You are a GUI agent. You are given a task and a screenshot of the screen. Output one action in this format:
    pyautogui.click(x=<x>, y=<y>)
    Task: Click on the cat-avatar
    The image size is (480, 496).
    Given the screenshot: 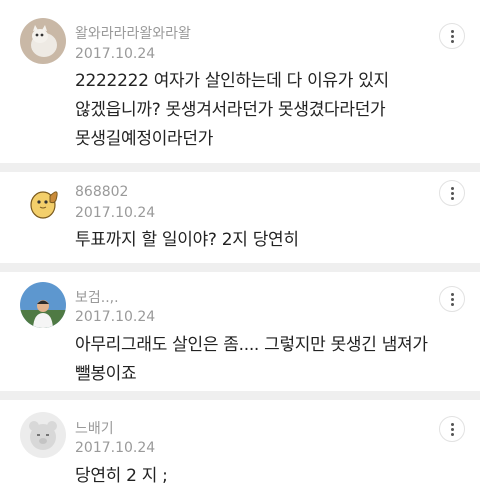 What is the action you would take?
    pyautogui.click(x=43, y=41)
    